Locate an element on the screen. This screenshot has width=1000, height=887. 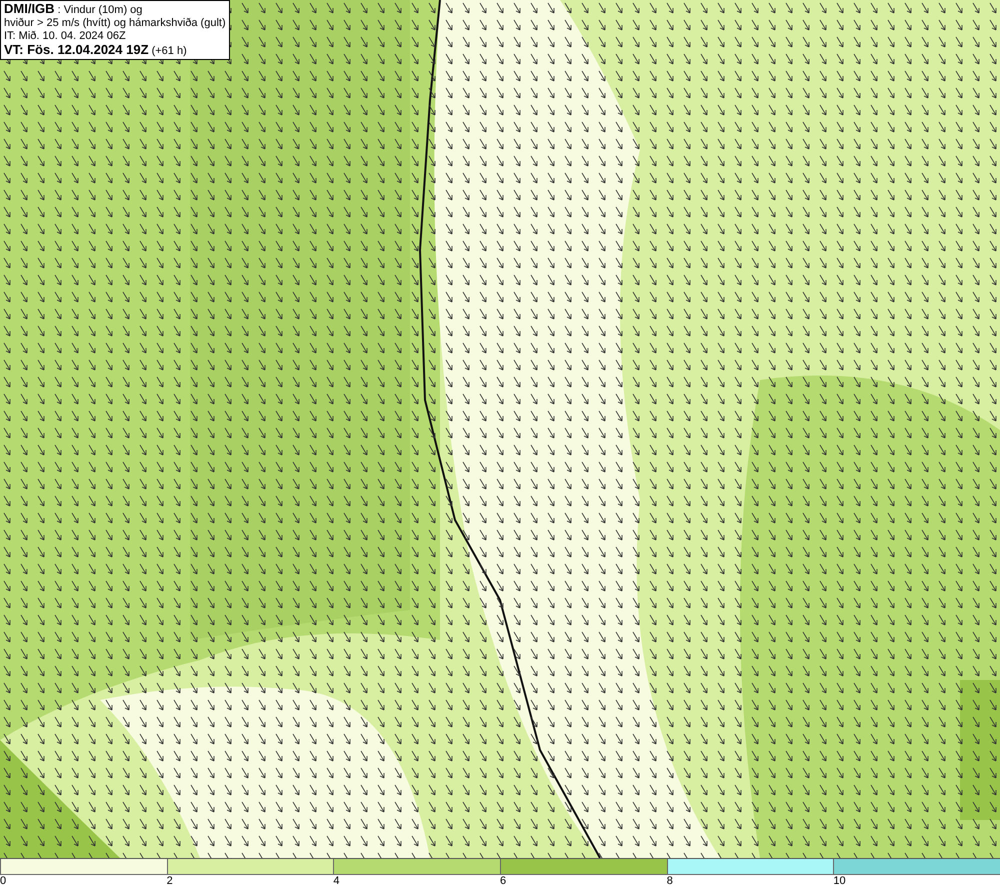
map-info-text: DMI/IGB : Vindur (10m) og is located at coordinates (74, 9).